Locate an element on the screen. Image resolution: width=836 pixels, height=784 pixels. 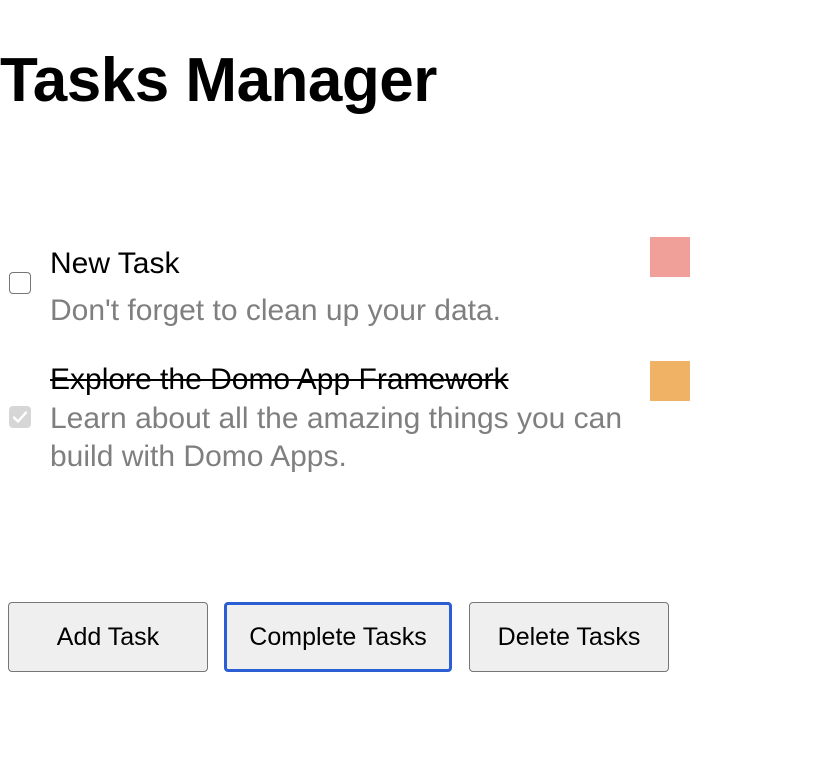
task-checkbox-unchecked is located at coordinates (20, 283).